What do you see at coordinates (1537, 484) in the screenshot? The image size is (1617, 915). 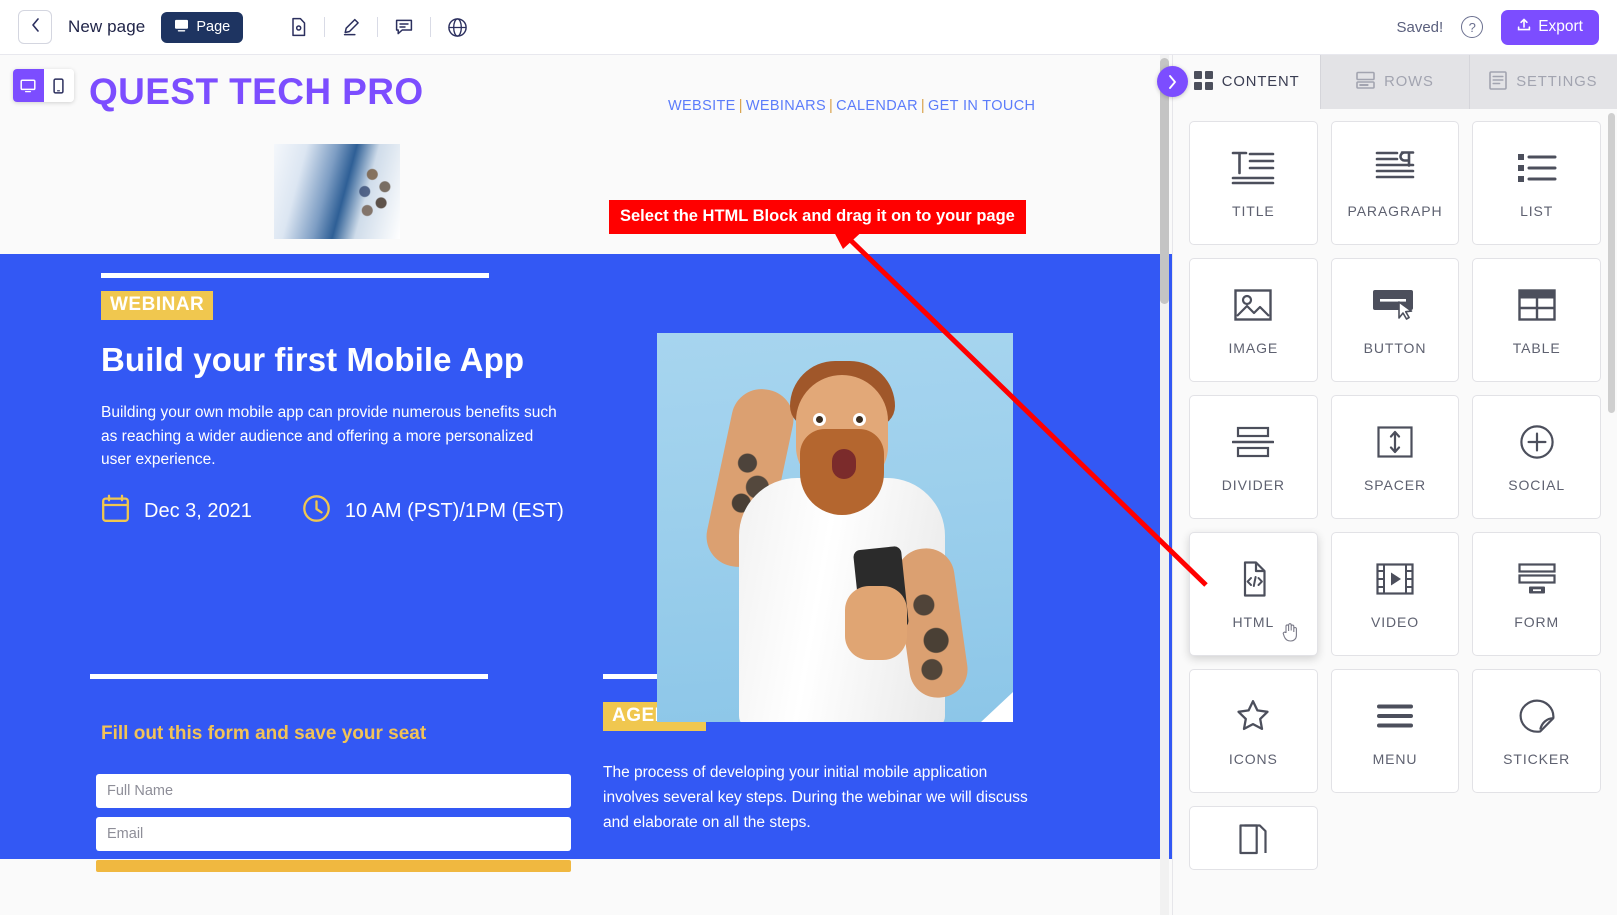 I see `block-social-label: SOCIAL` at bounding box center [1537, 484].